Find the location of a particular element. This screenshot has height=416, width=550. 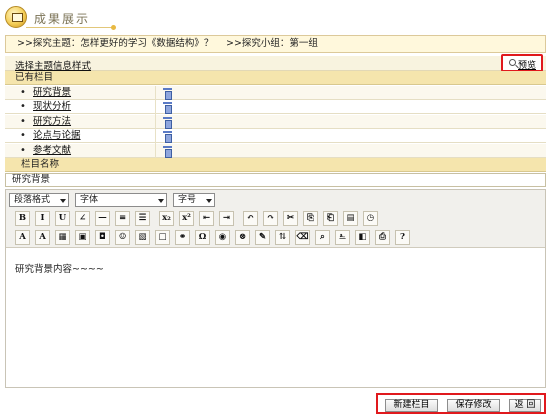

breadcrumb: >>探究主题：怎样更好的学习《数据结构》？ >>探究小组：第一组 is located at coordinates (275, 44).